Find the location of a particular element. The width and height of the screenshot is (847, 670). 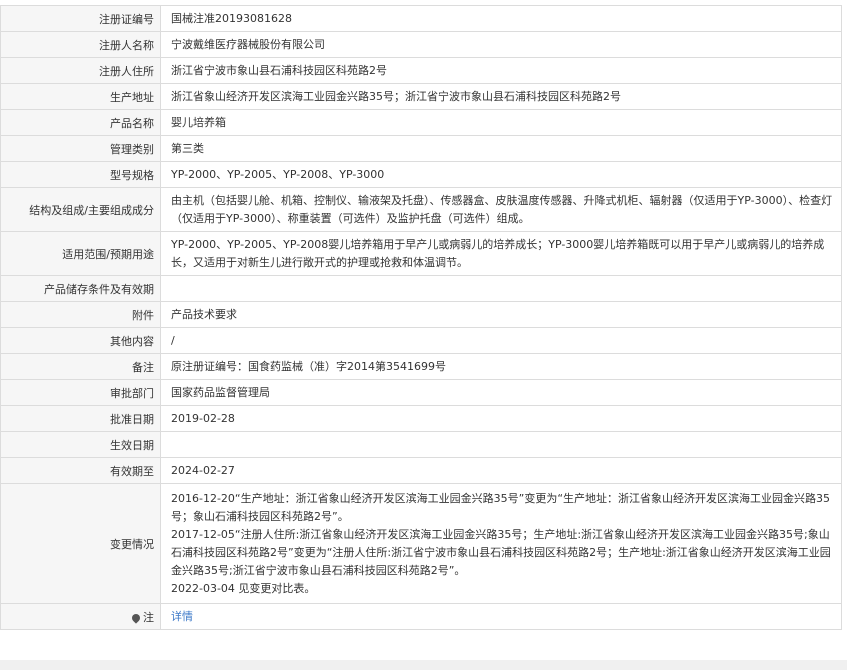

row-other-content: 其他内容 / is located at coordinates (421, 340).